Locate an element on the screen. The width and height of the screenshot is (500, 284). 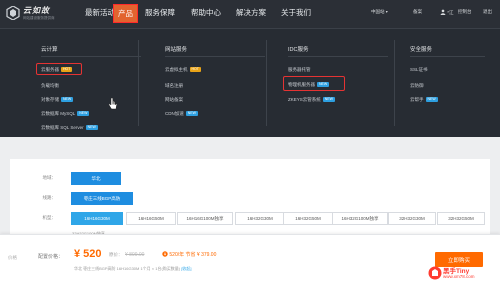
logout-link: 退出 is located at coordinates (487, 12).